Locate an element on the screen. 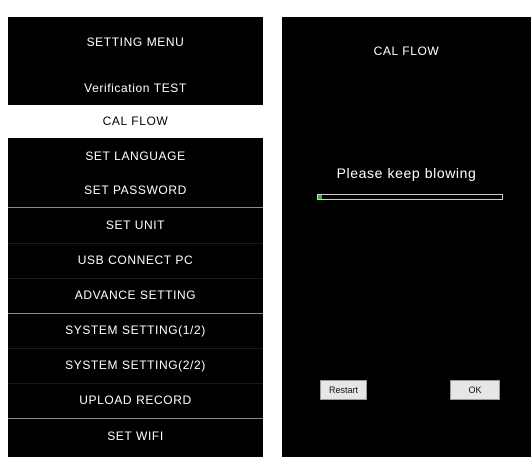  menu-item-system-setting-1: SYSTEM SETTING(1/2) is located at coordinates (135, 330).